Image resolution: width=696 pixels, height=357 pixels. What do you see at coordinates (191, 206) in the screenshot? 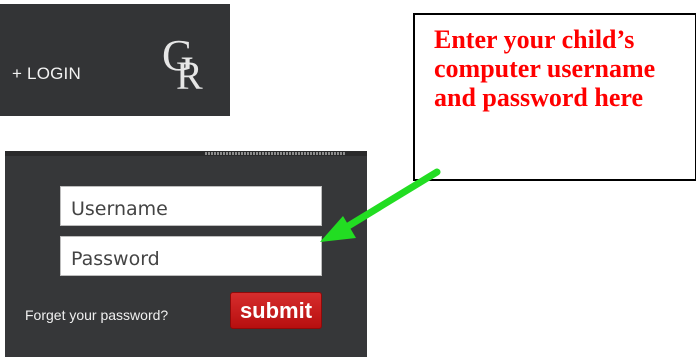
I see `username-input` at bounding box center [191, 206].